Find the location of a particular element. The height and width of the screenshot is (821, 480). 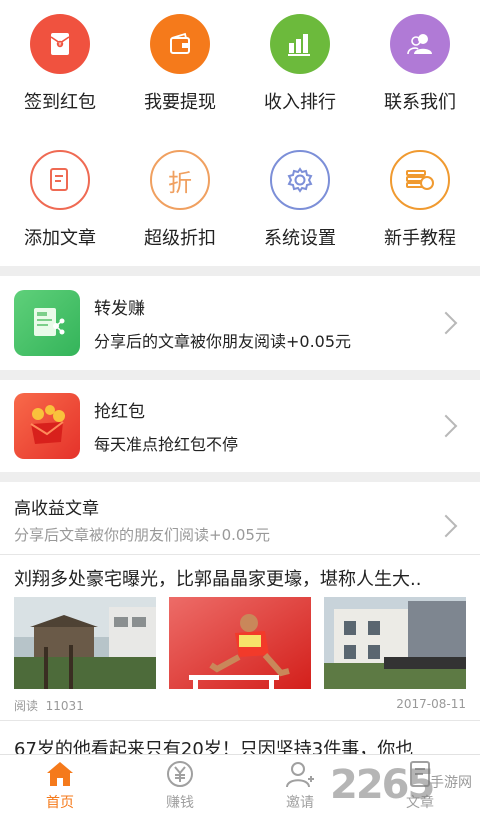

grid-item-tutorial: 新手教程 is located at coordinates (420, 197).